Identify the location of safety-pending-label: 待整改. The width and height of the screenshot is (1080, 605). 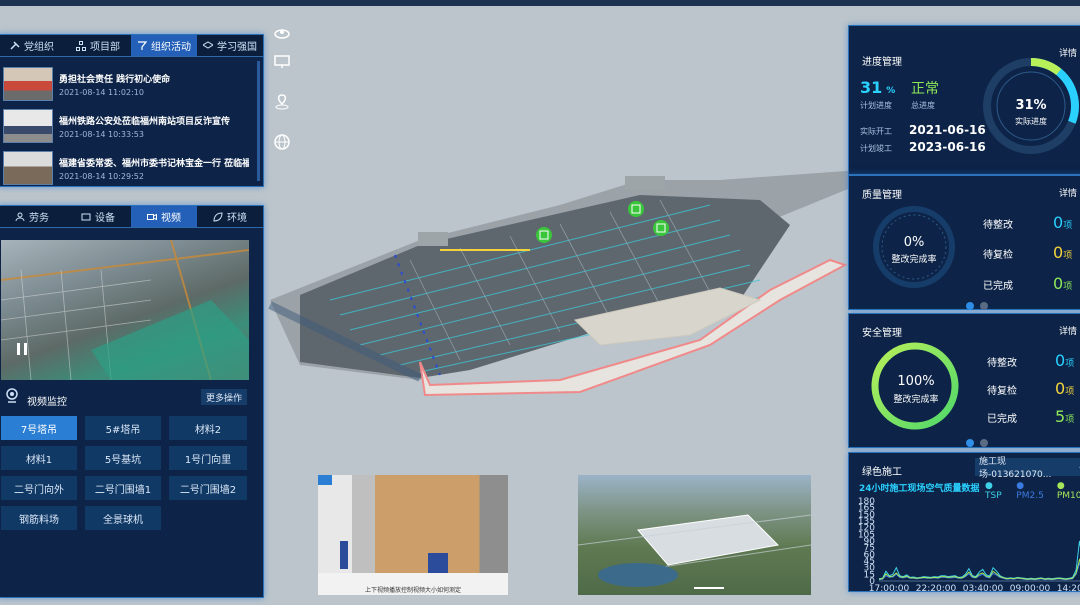
(1002, 363).